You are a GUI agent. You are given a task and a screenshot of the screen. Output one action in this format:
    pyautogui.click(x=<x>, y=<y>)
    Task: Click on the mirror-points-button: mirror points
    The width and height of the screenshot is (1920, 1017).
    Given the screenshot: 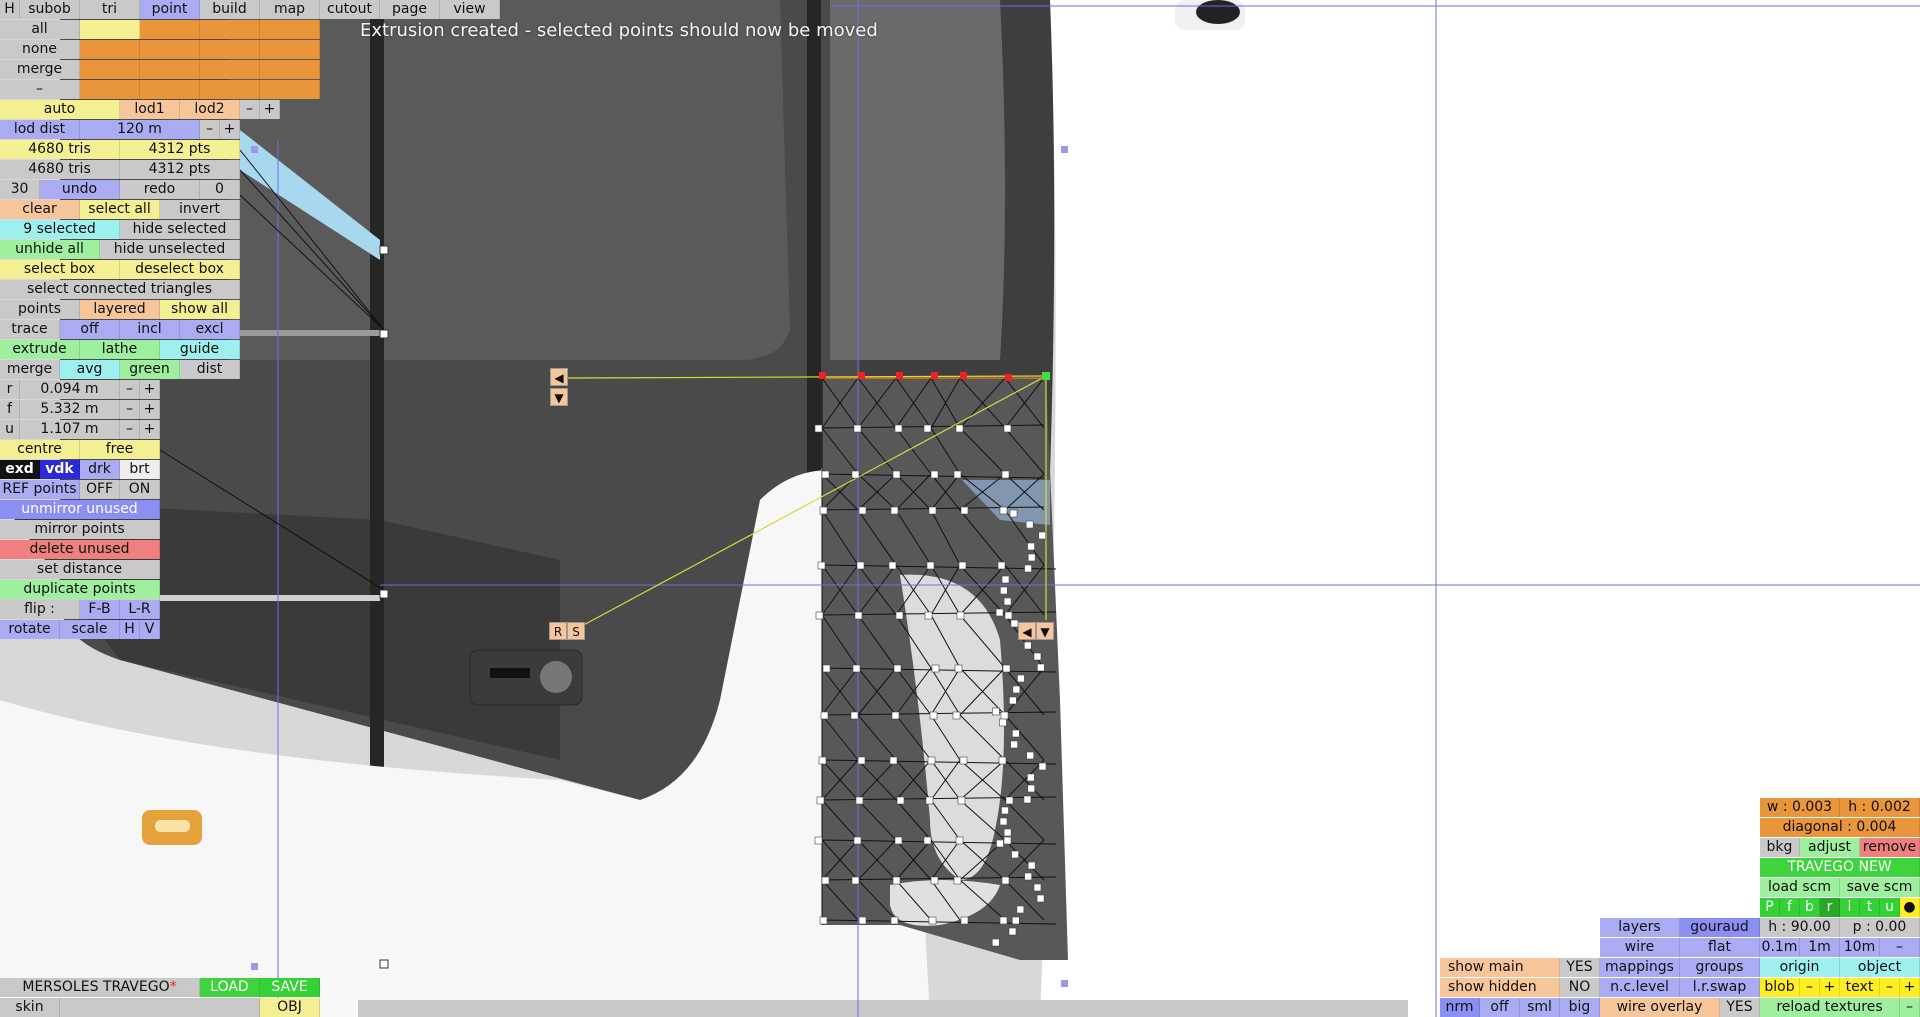 What is the action you would take?
    pyautogui.click(x=80, y=529)
    